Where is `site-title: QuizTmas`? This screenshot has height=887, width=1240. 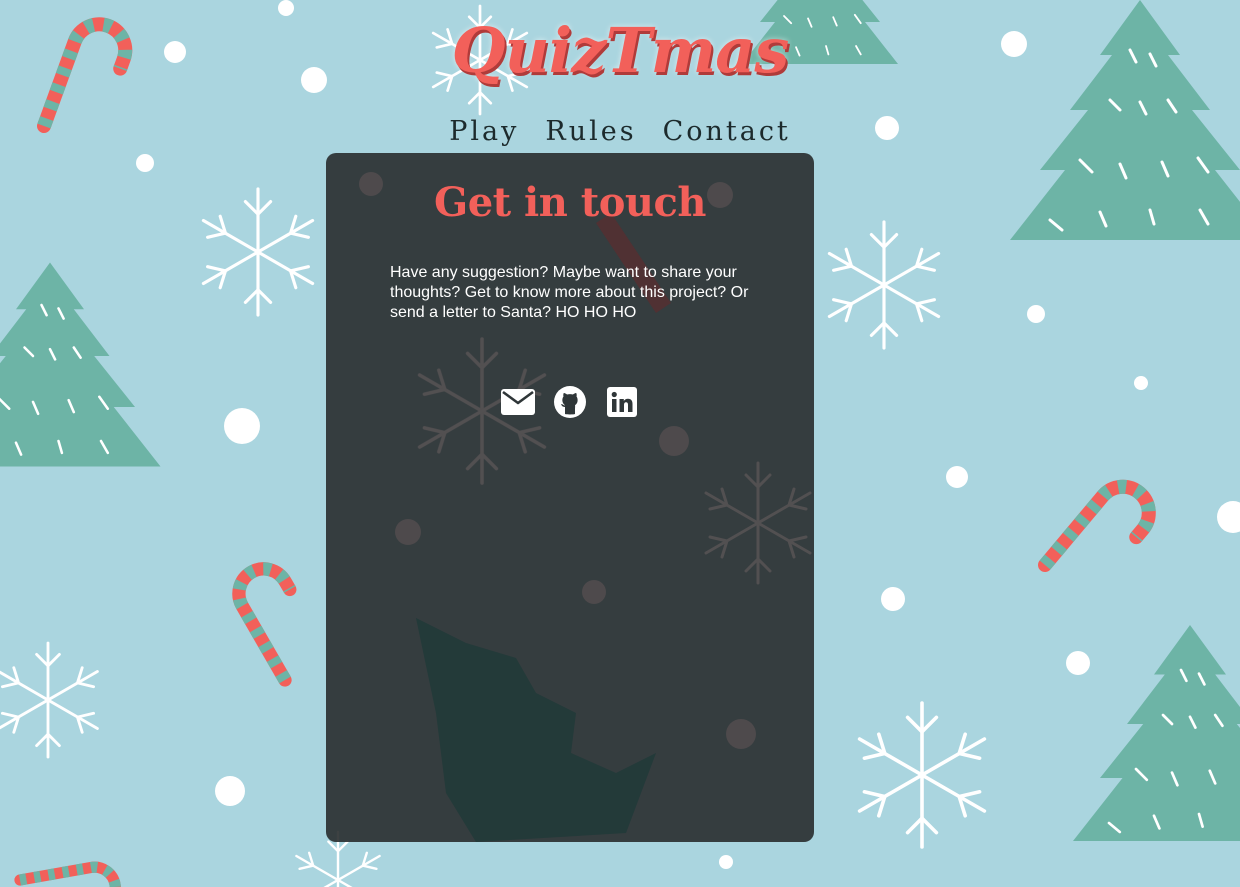
site-title: QuizTmas is located at coordinates (620, 50).